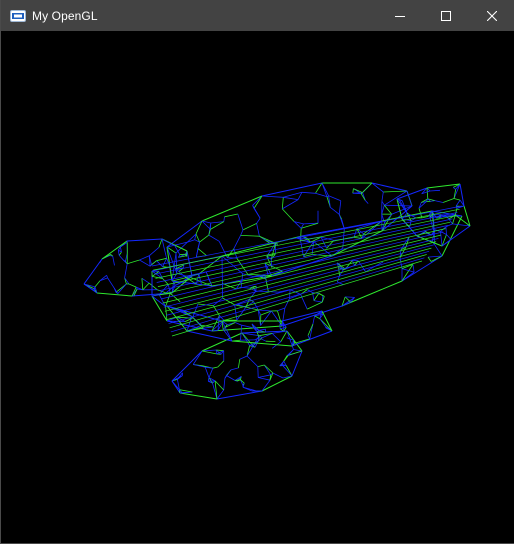 This screenshot has height=544, width=514. I want to click on window-controls, so click(445, 15).